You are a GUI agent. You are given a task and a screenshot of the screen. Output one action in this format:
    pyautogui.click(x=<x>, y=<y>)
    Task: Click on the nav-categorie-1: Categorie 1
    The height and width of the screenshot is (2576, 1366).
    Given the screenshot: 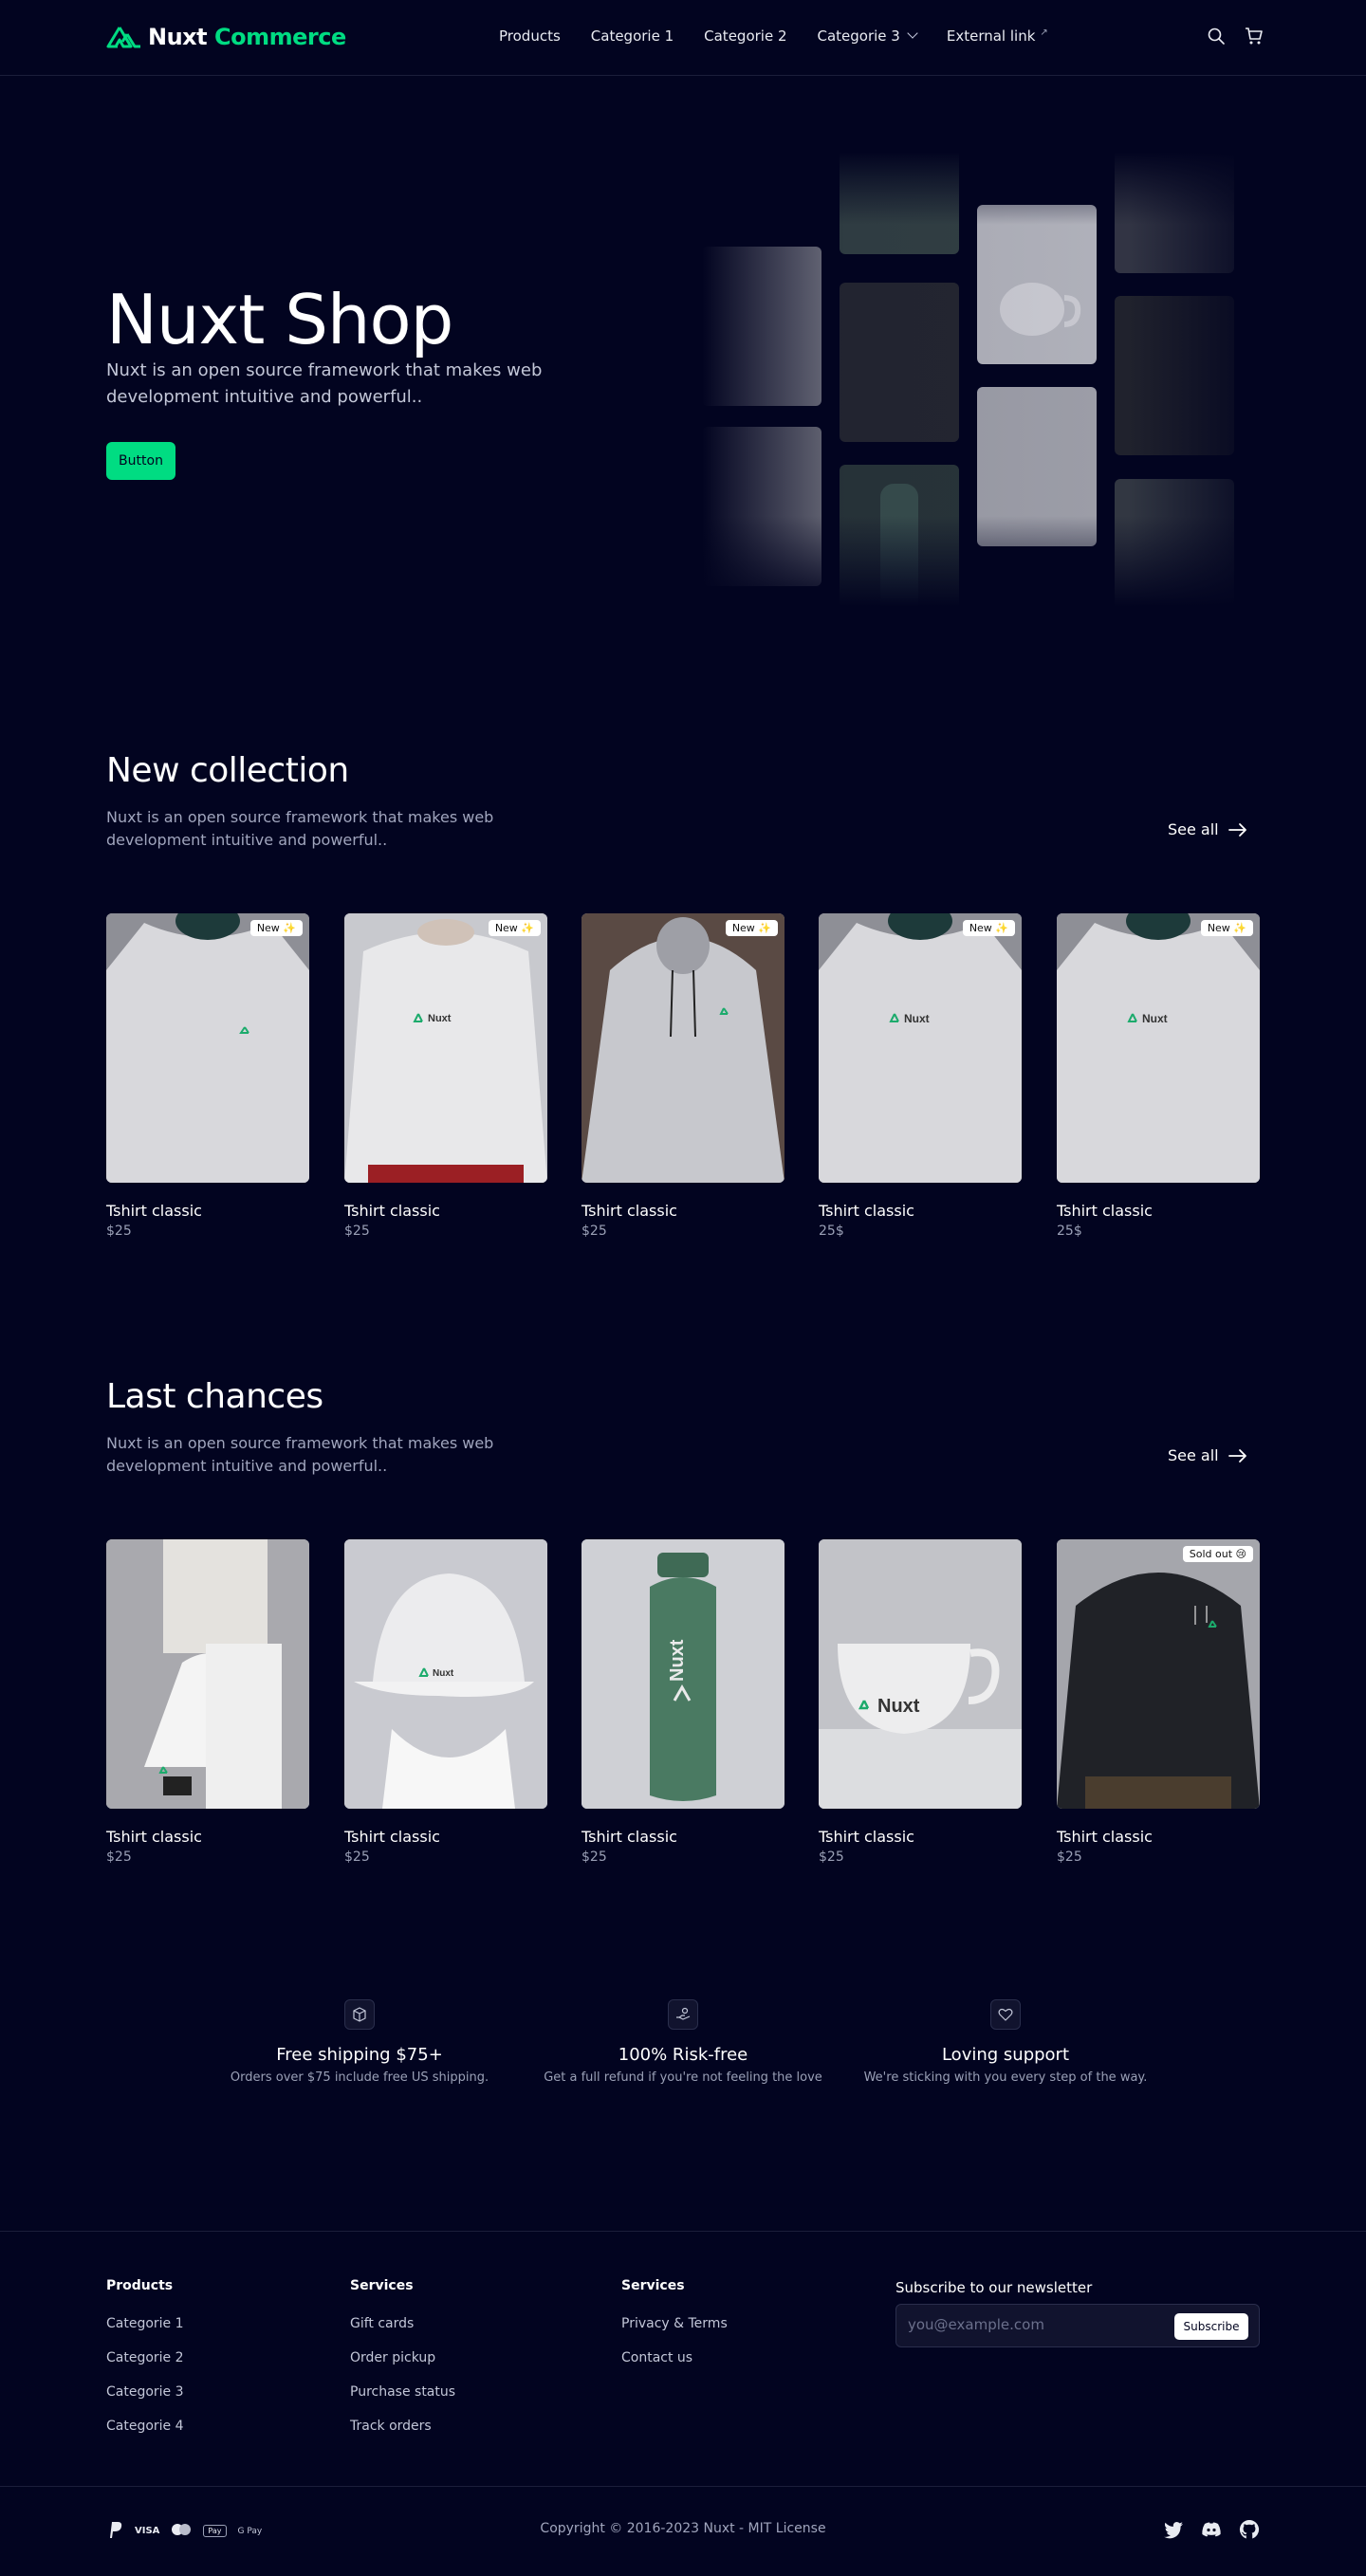 What is the action you would take?
    pyautogui.click(x=632, y=36)
    